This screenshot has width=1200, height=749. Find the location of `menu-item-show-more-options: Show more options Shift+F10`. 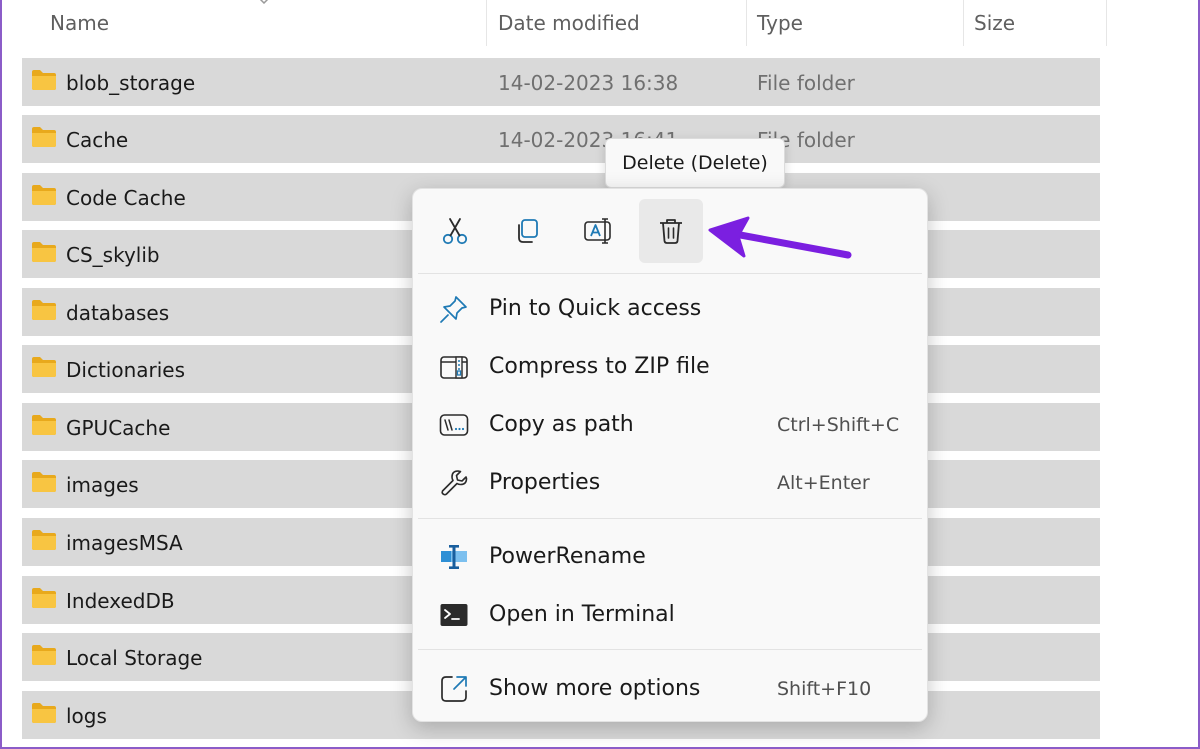

menu-item-show-more-options: Show more options Shift+F10 is located at coordinates (670, 689).